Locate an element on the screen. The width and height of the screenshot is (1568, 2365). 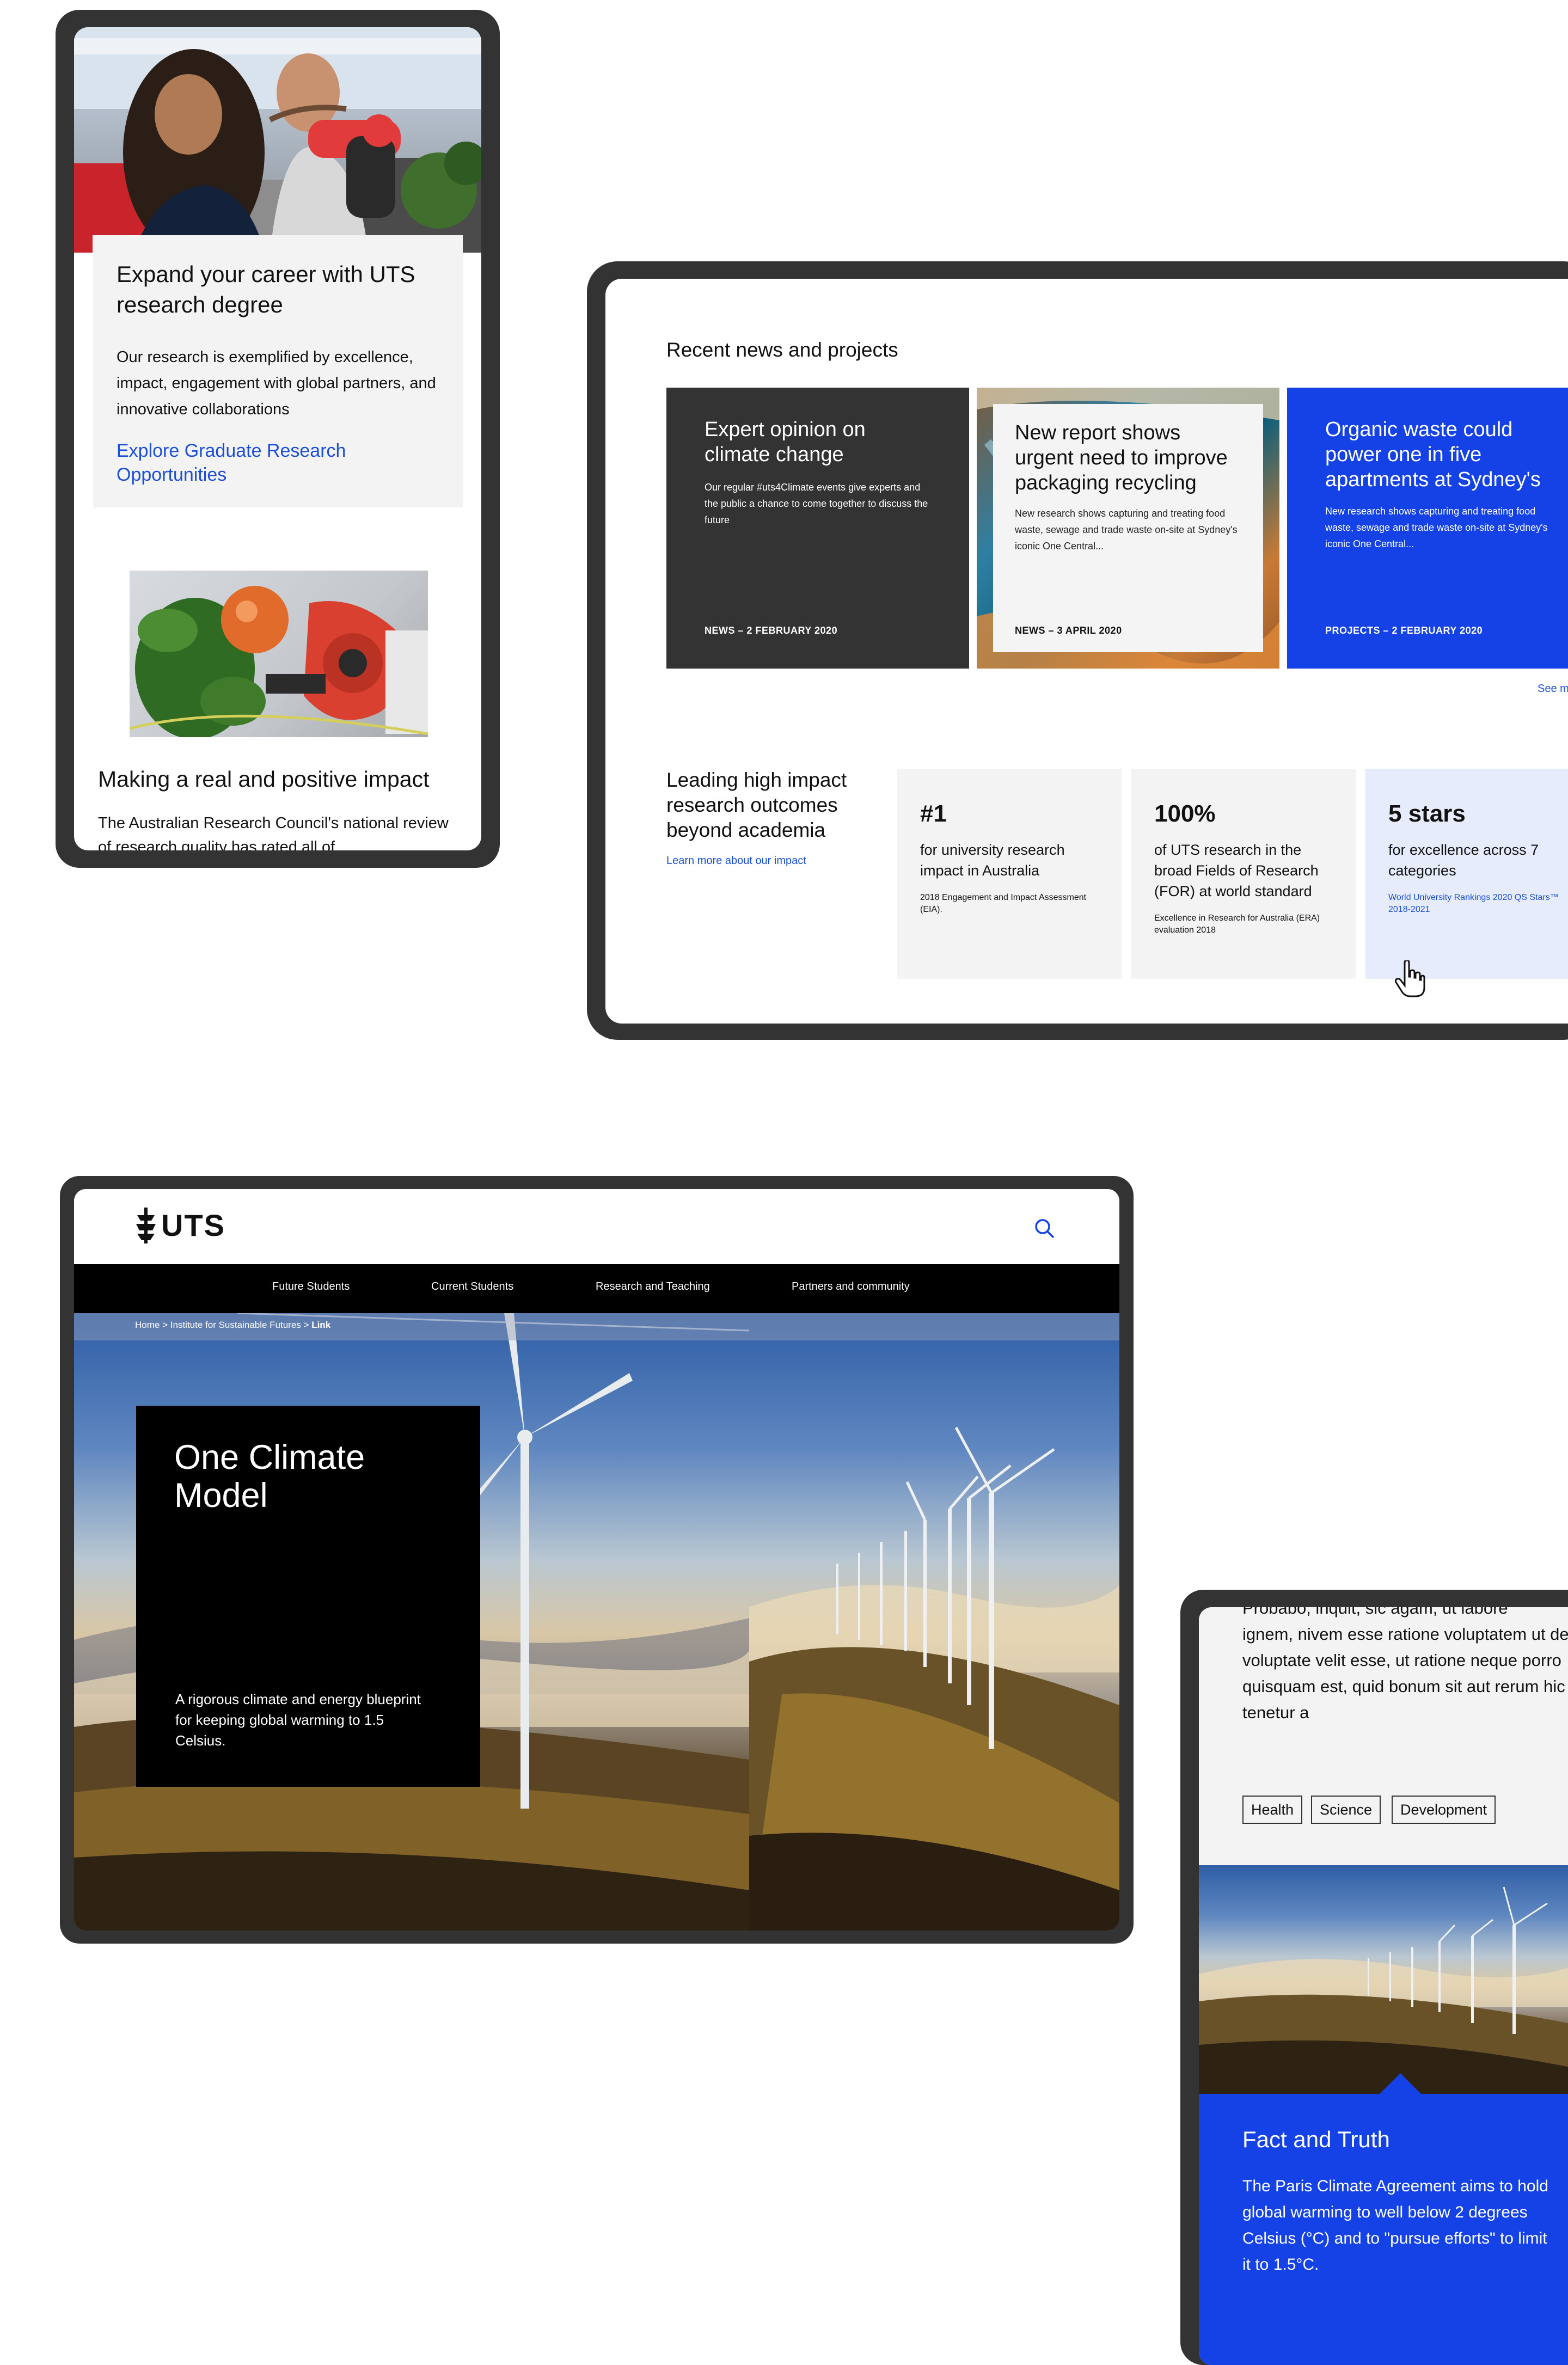
uts-logo-text: UTS is located at coordinates (193, 1225).